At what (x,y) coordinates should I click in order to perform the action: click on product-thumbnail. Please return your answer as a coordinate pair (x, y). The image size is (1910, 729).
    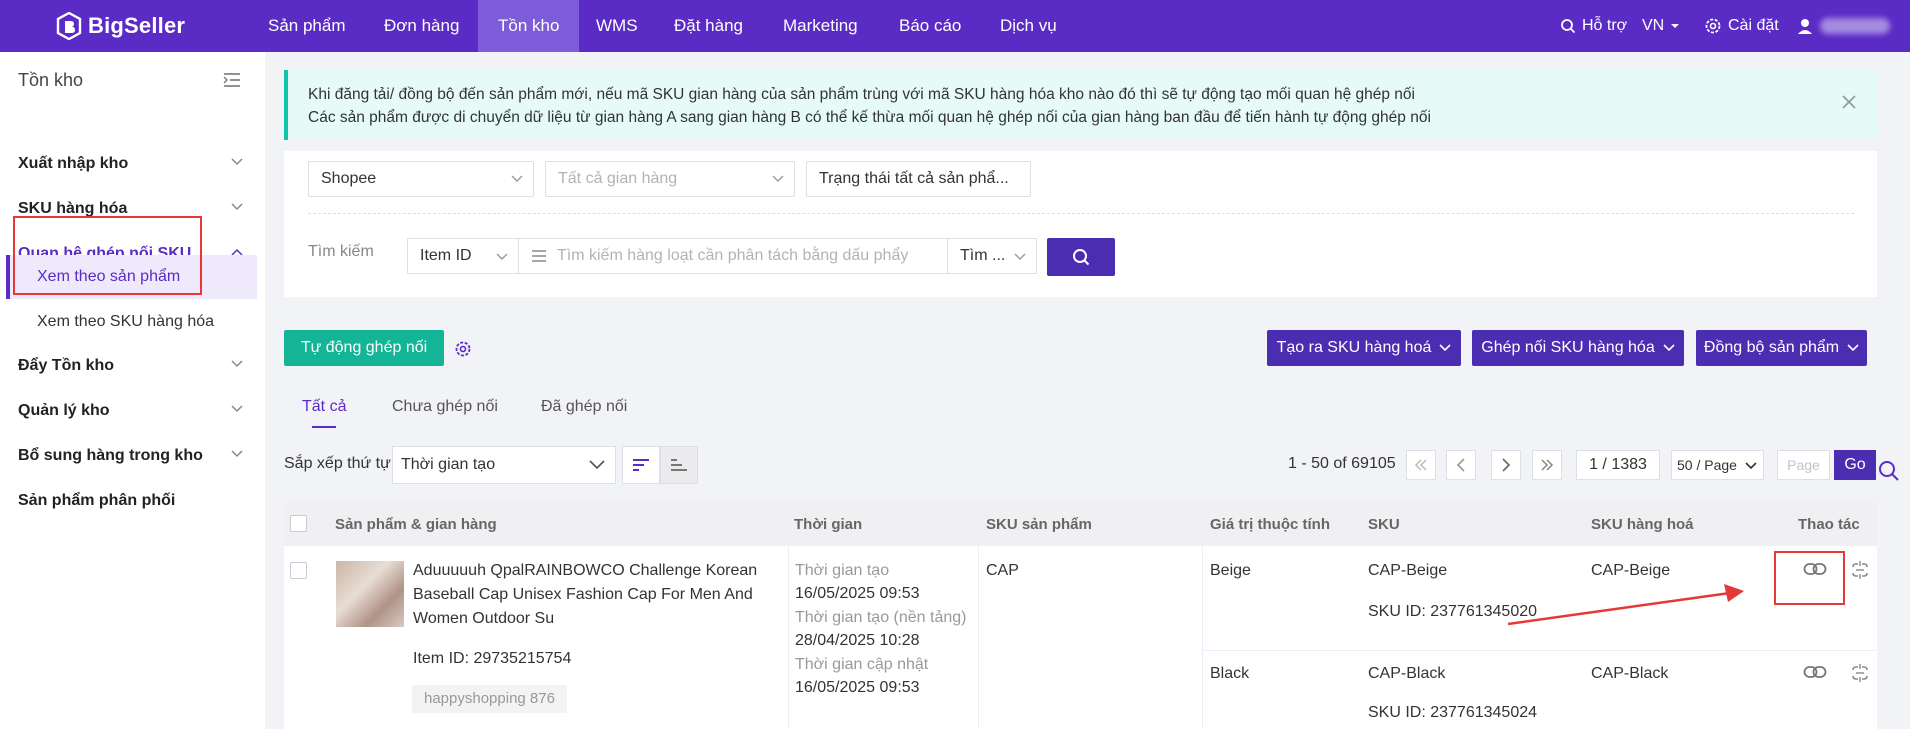
    Looking at the image, I should click on (370, 594).